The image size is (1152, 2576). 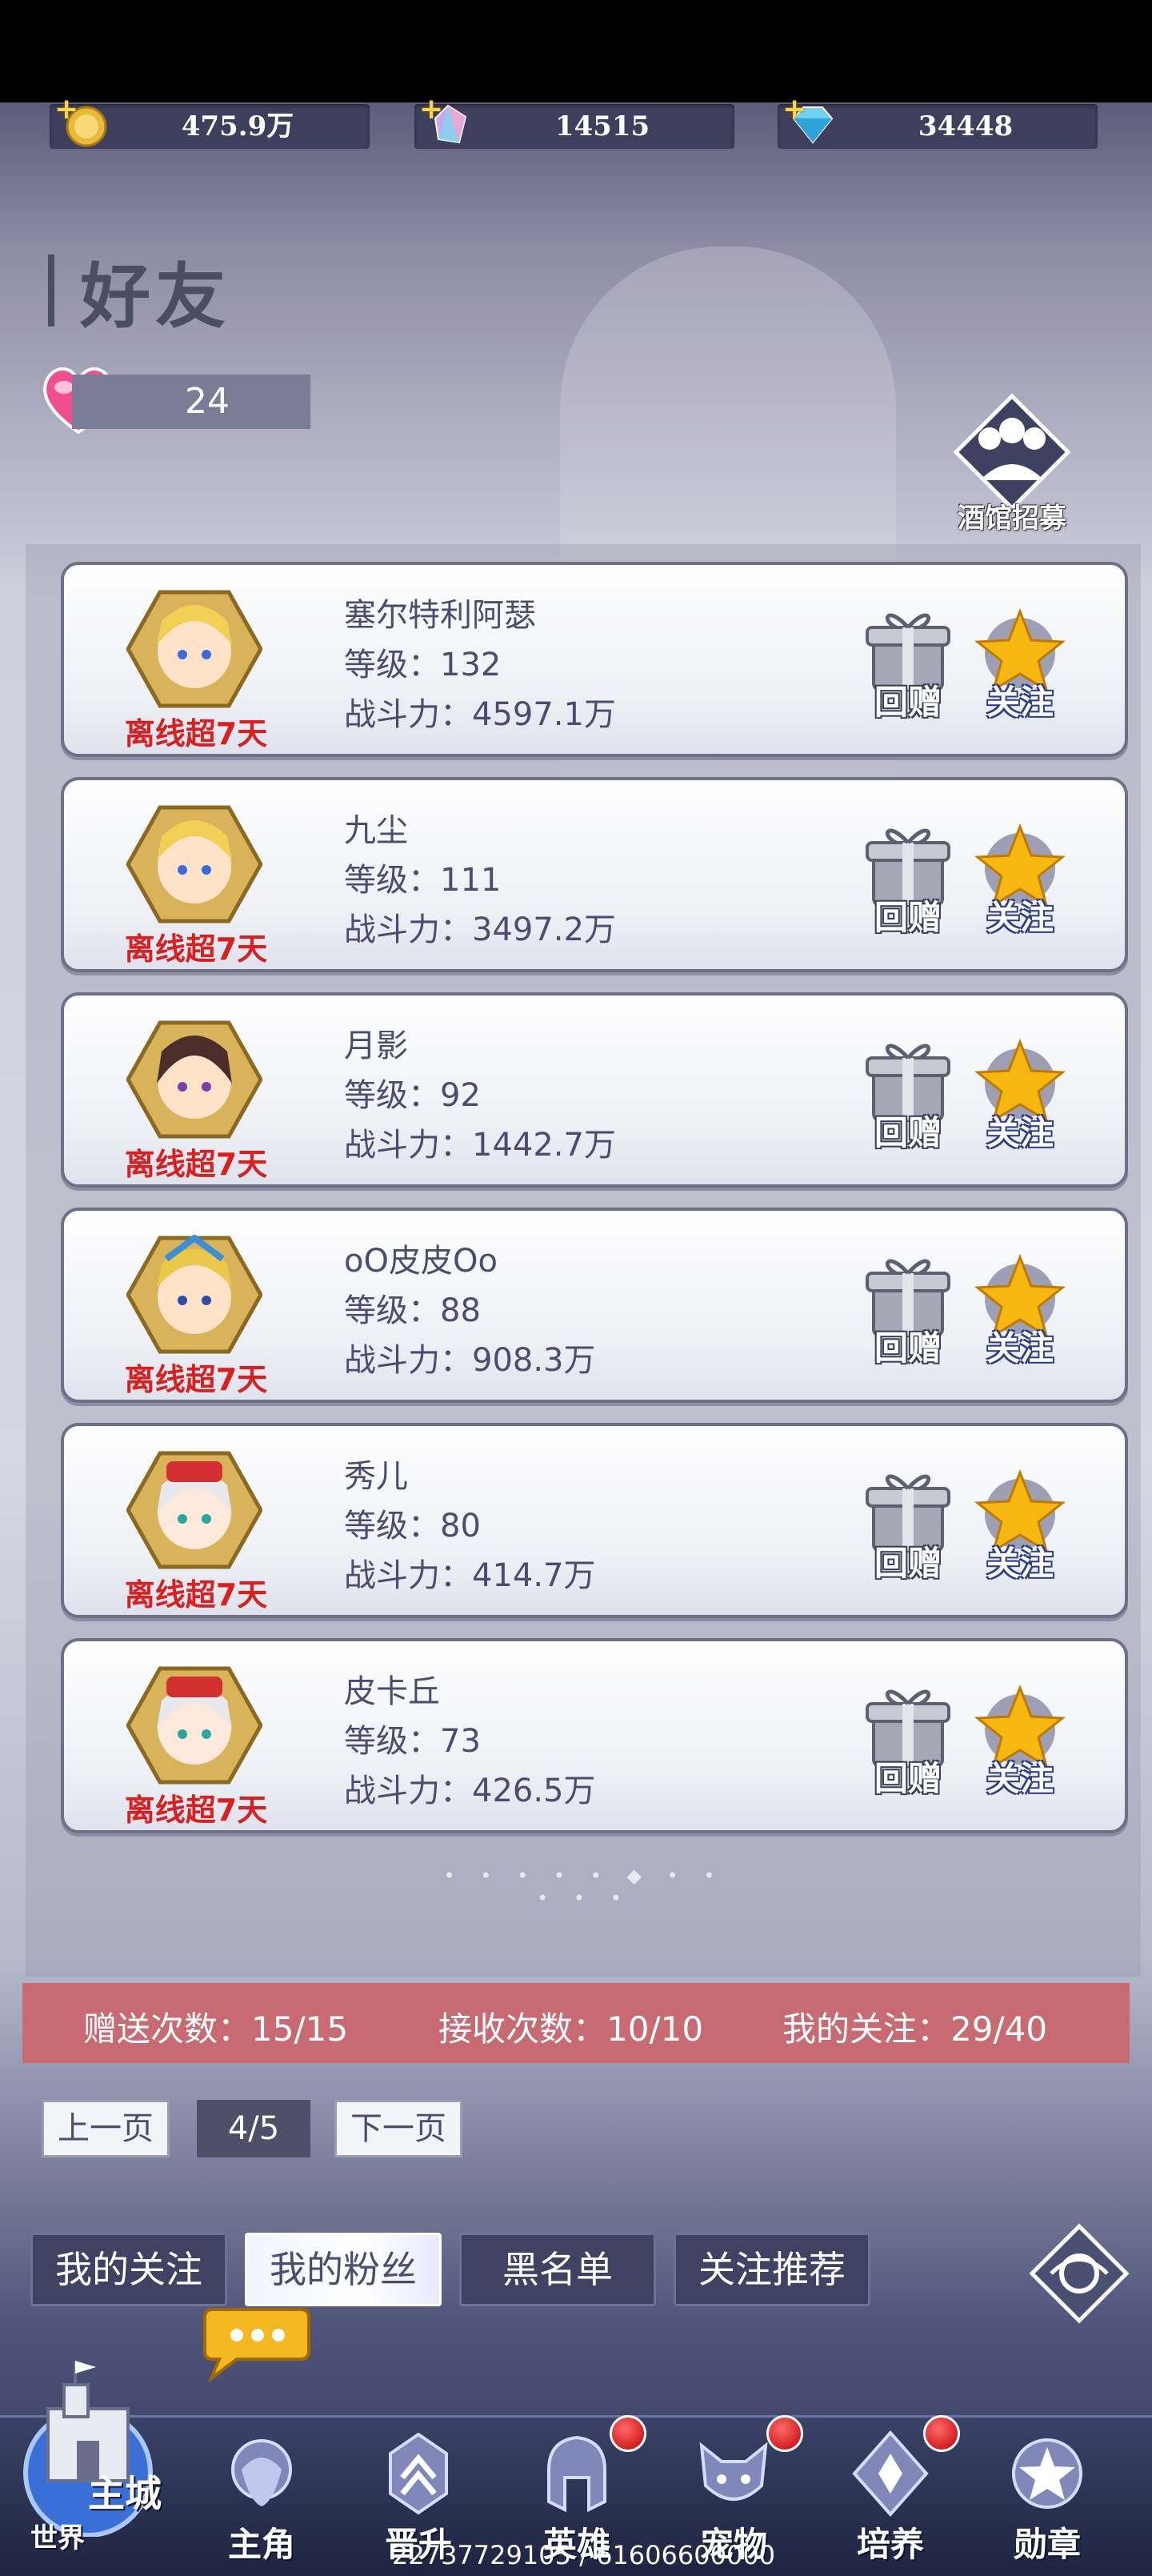 What do you see at coordinates (941, 2433) in the screenshot?
I see `train-notification-dot` at bounding box center [941, 2433].